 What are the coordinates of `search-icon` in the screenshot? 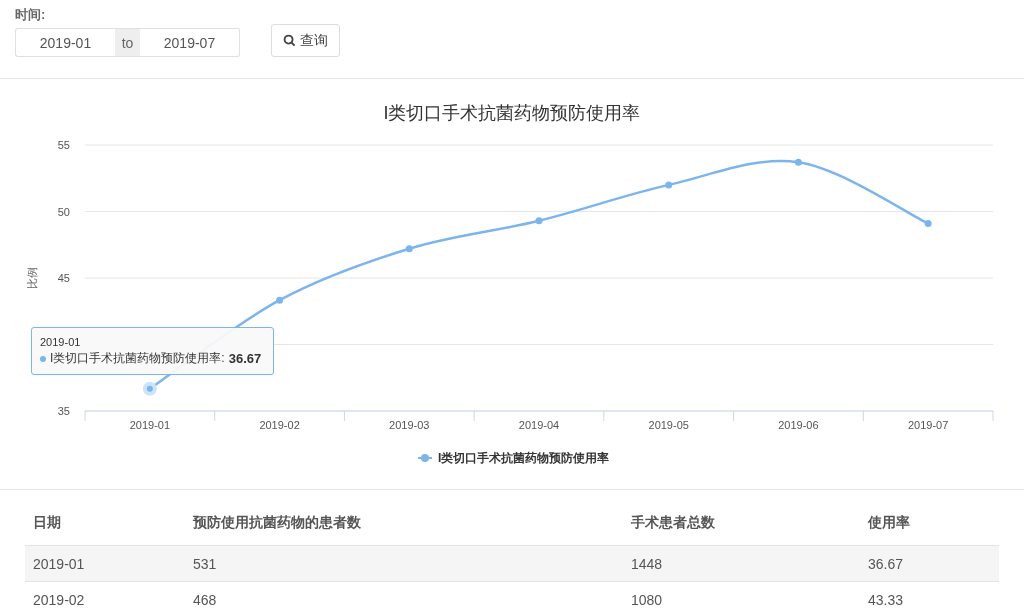 It's located at (289, 40).